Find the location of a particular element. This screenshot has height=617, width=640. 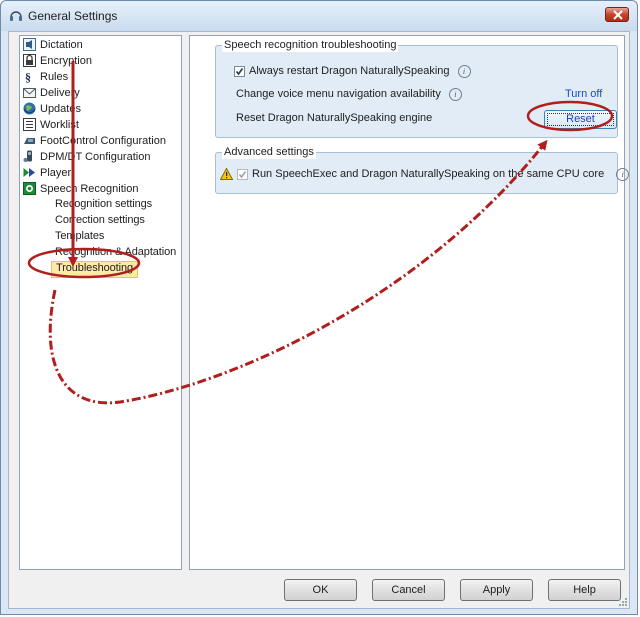

close-icon is located at coordinates (618, 15).